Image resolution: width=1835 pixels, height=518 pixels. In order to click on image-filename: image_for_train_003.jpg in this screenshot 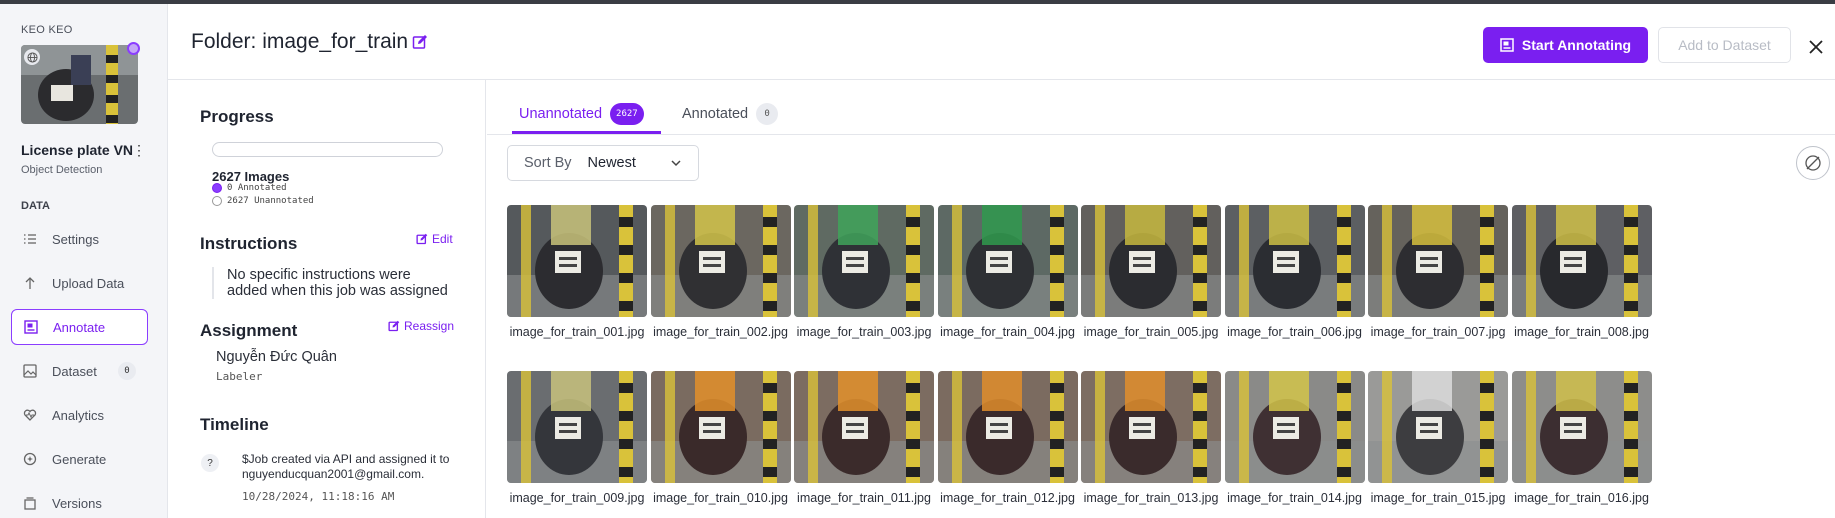, I will do `click(864, 332)`.